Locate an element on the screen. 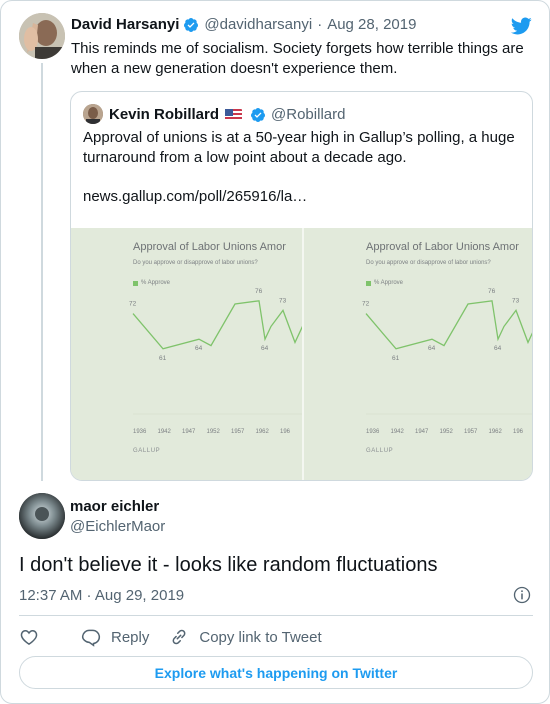  parent-date: Aug 28, 2019 is located at coordinates (371, 24).